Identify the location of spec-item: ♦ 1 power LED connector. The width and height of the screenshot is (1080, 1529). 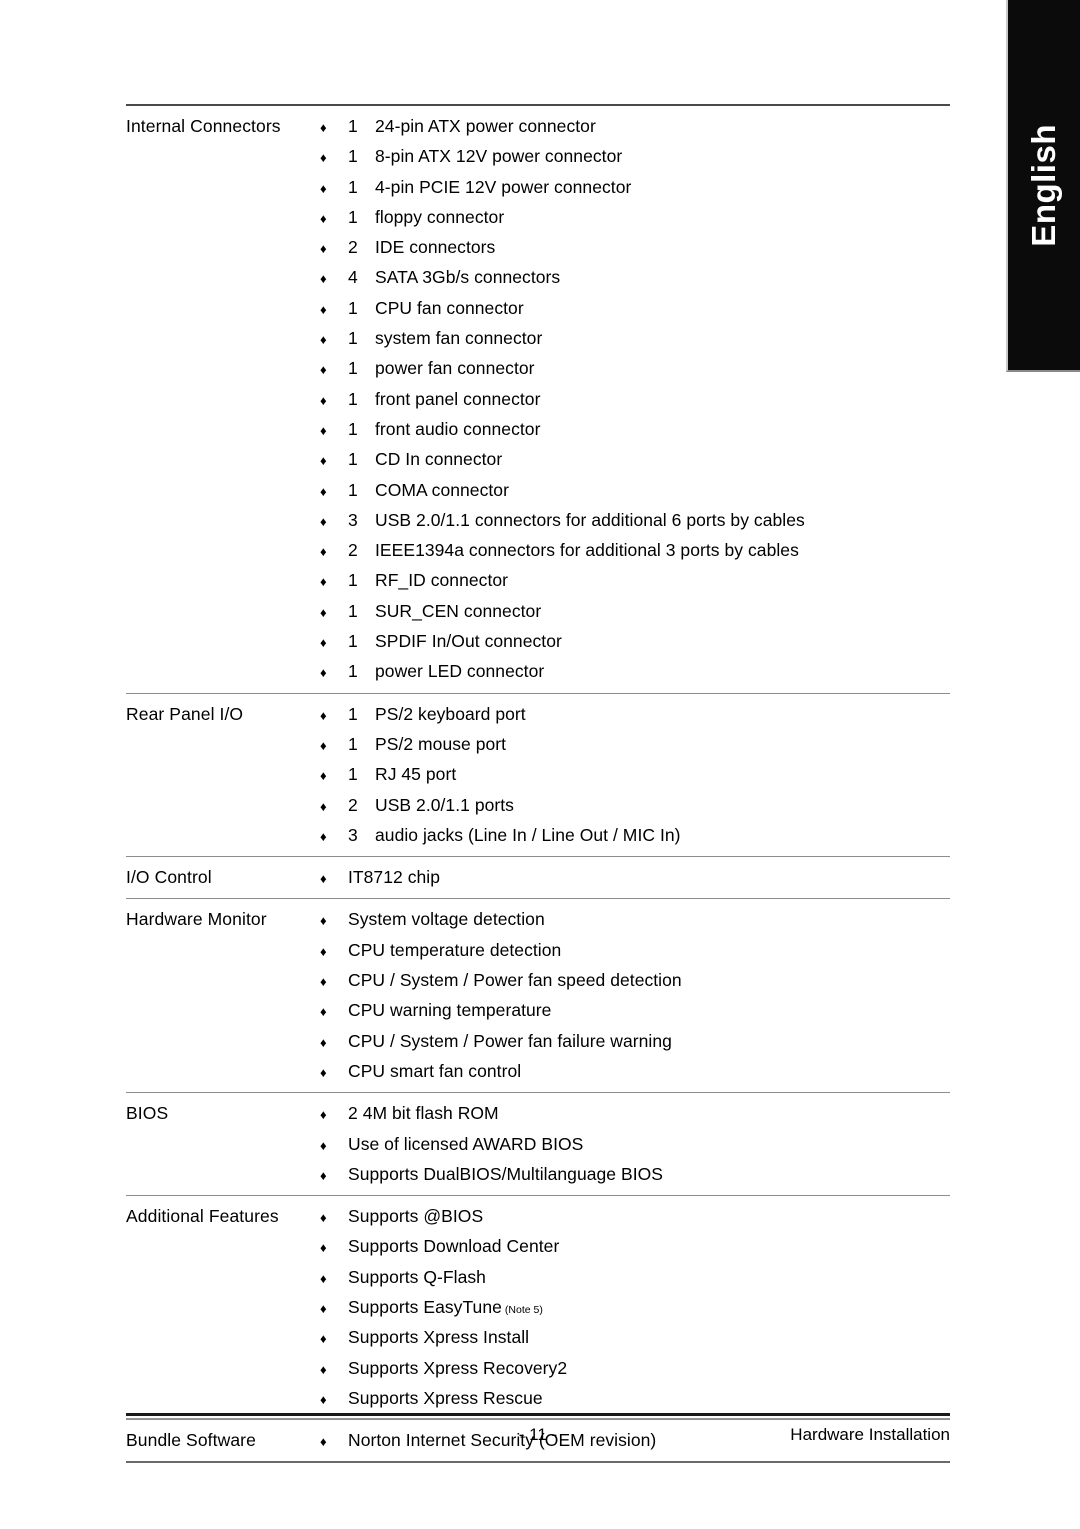
(635, 672).